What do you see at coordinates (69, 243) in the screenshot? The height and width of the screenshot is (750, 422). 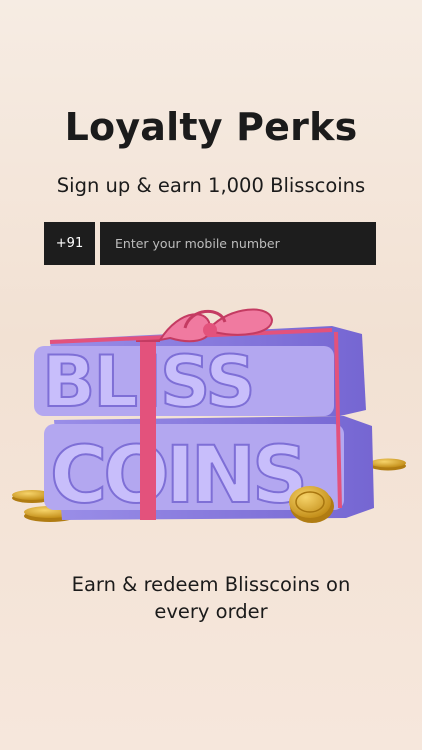 I see `country-code-selector: +91` at bounding box center [69, 243].